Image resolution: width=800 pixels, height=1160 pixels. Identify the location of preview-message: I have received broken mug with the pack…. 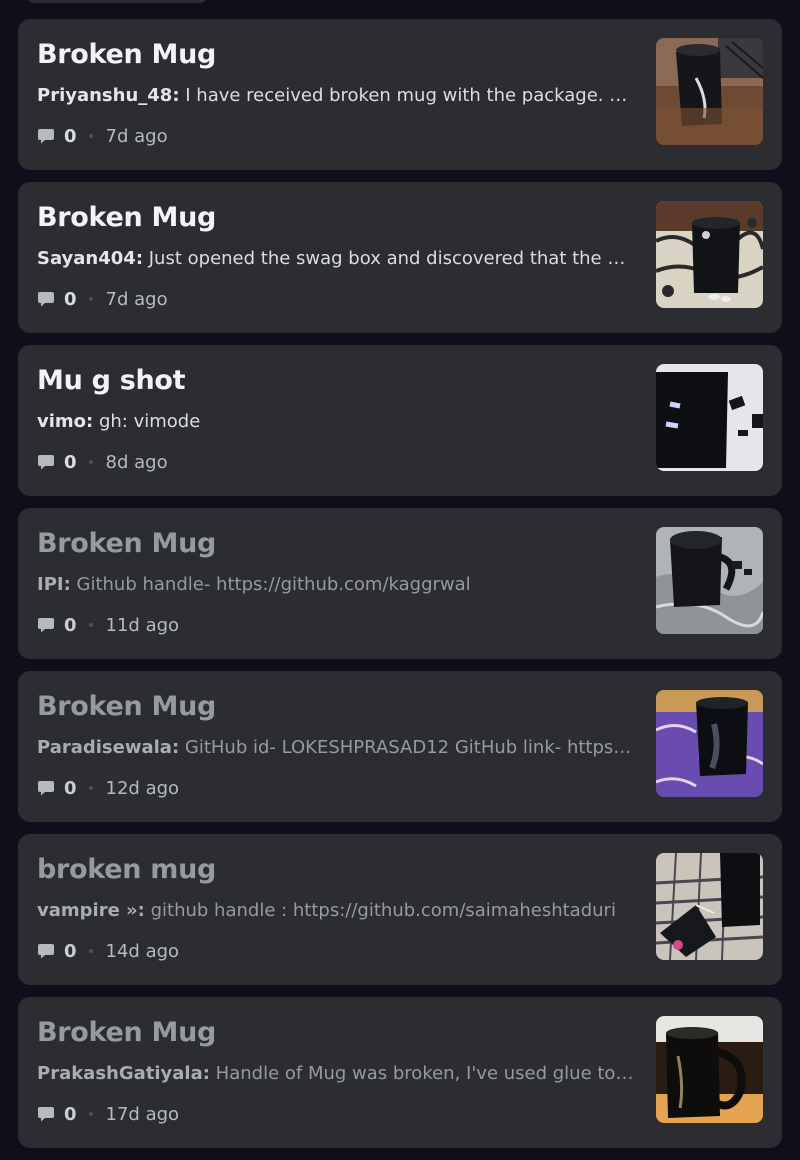
(408, 95).